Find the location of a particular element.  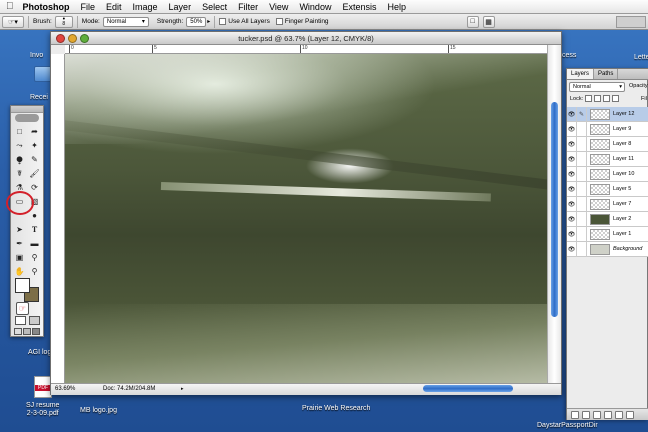

marquee-icon: □ is located at coordinates (19, 131).